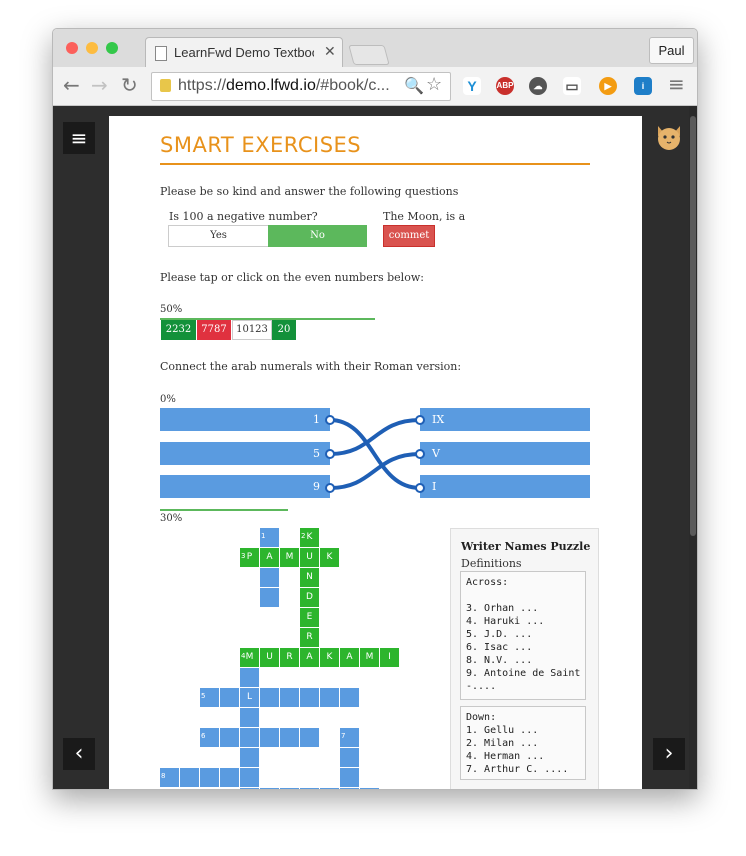  I want to click on crossword-cell: I, so click(389, 657).